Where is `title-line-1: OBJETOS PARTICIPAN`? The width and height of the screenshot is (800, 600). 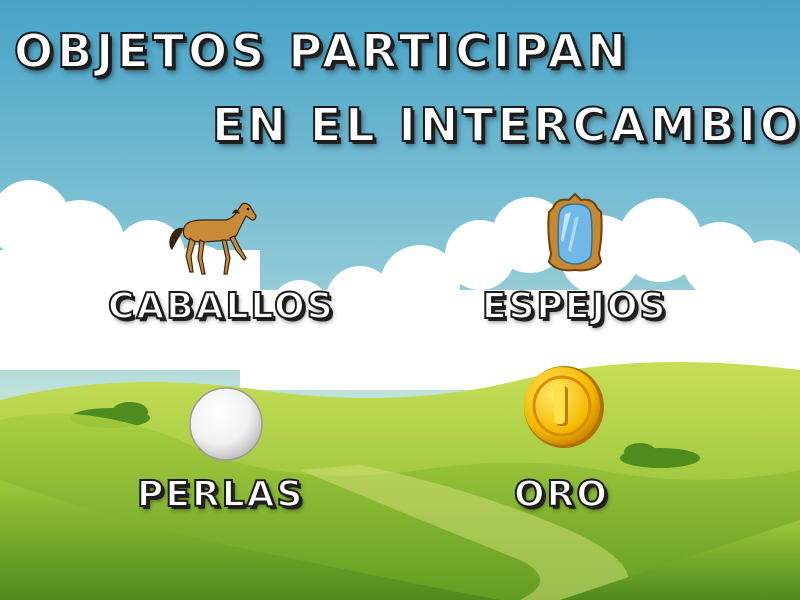
title-line-1: OBJETOS PARTICIPAN is located at coordinates (321, 51).